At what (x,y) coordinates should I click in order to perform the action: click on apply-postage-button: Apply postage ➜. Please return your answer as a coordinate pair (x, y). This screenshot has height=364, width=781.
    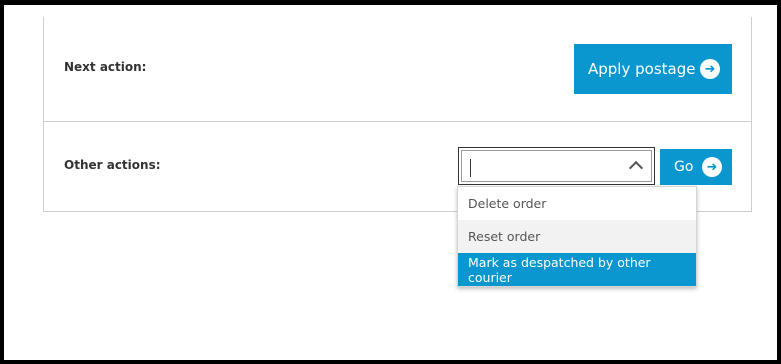
    Looking at the image, I should click on (653, 69).